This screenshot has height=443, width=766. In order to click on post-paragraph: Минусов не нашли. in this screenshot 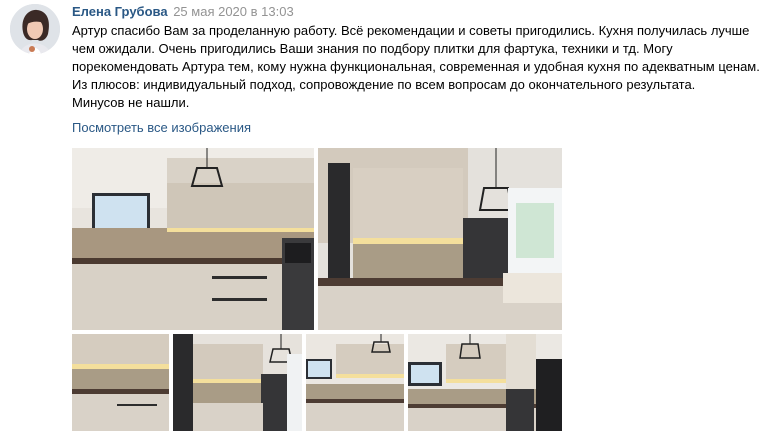, I will do `click(131, 102)`.